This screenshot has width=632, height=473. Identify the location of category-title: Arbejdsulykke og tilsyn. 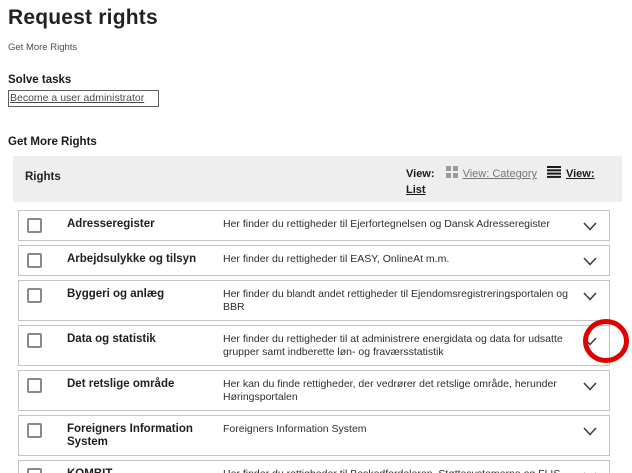
(132, 259).